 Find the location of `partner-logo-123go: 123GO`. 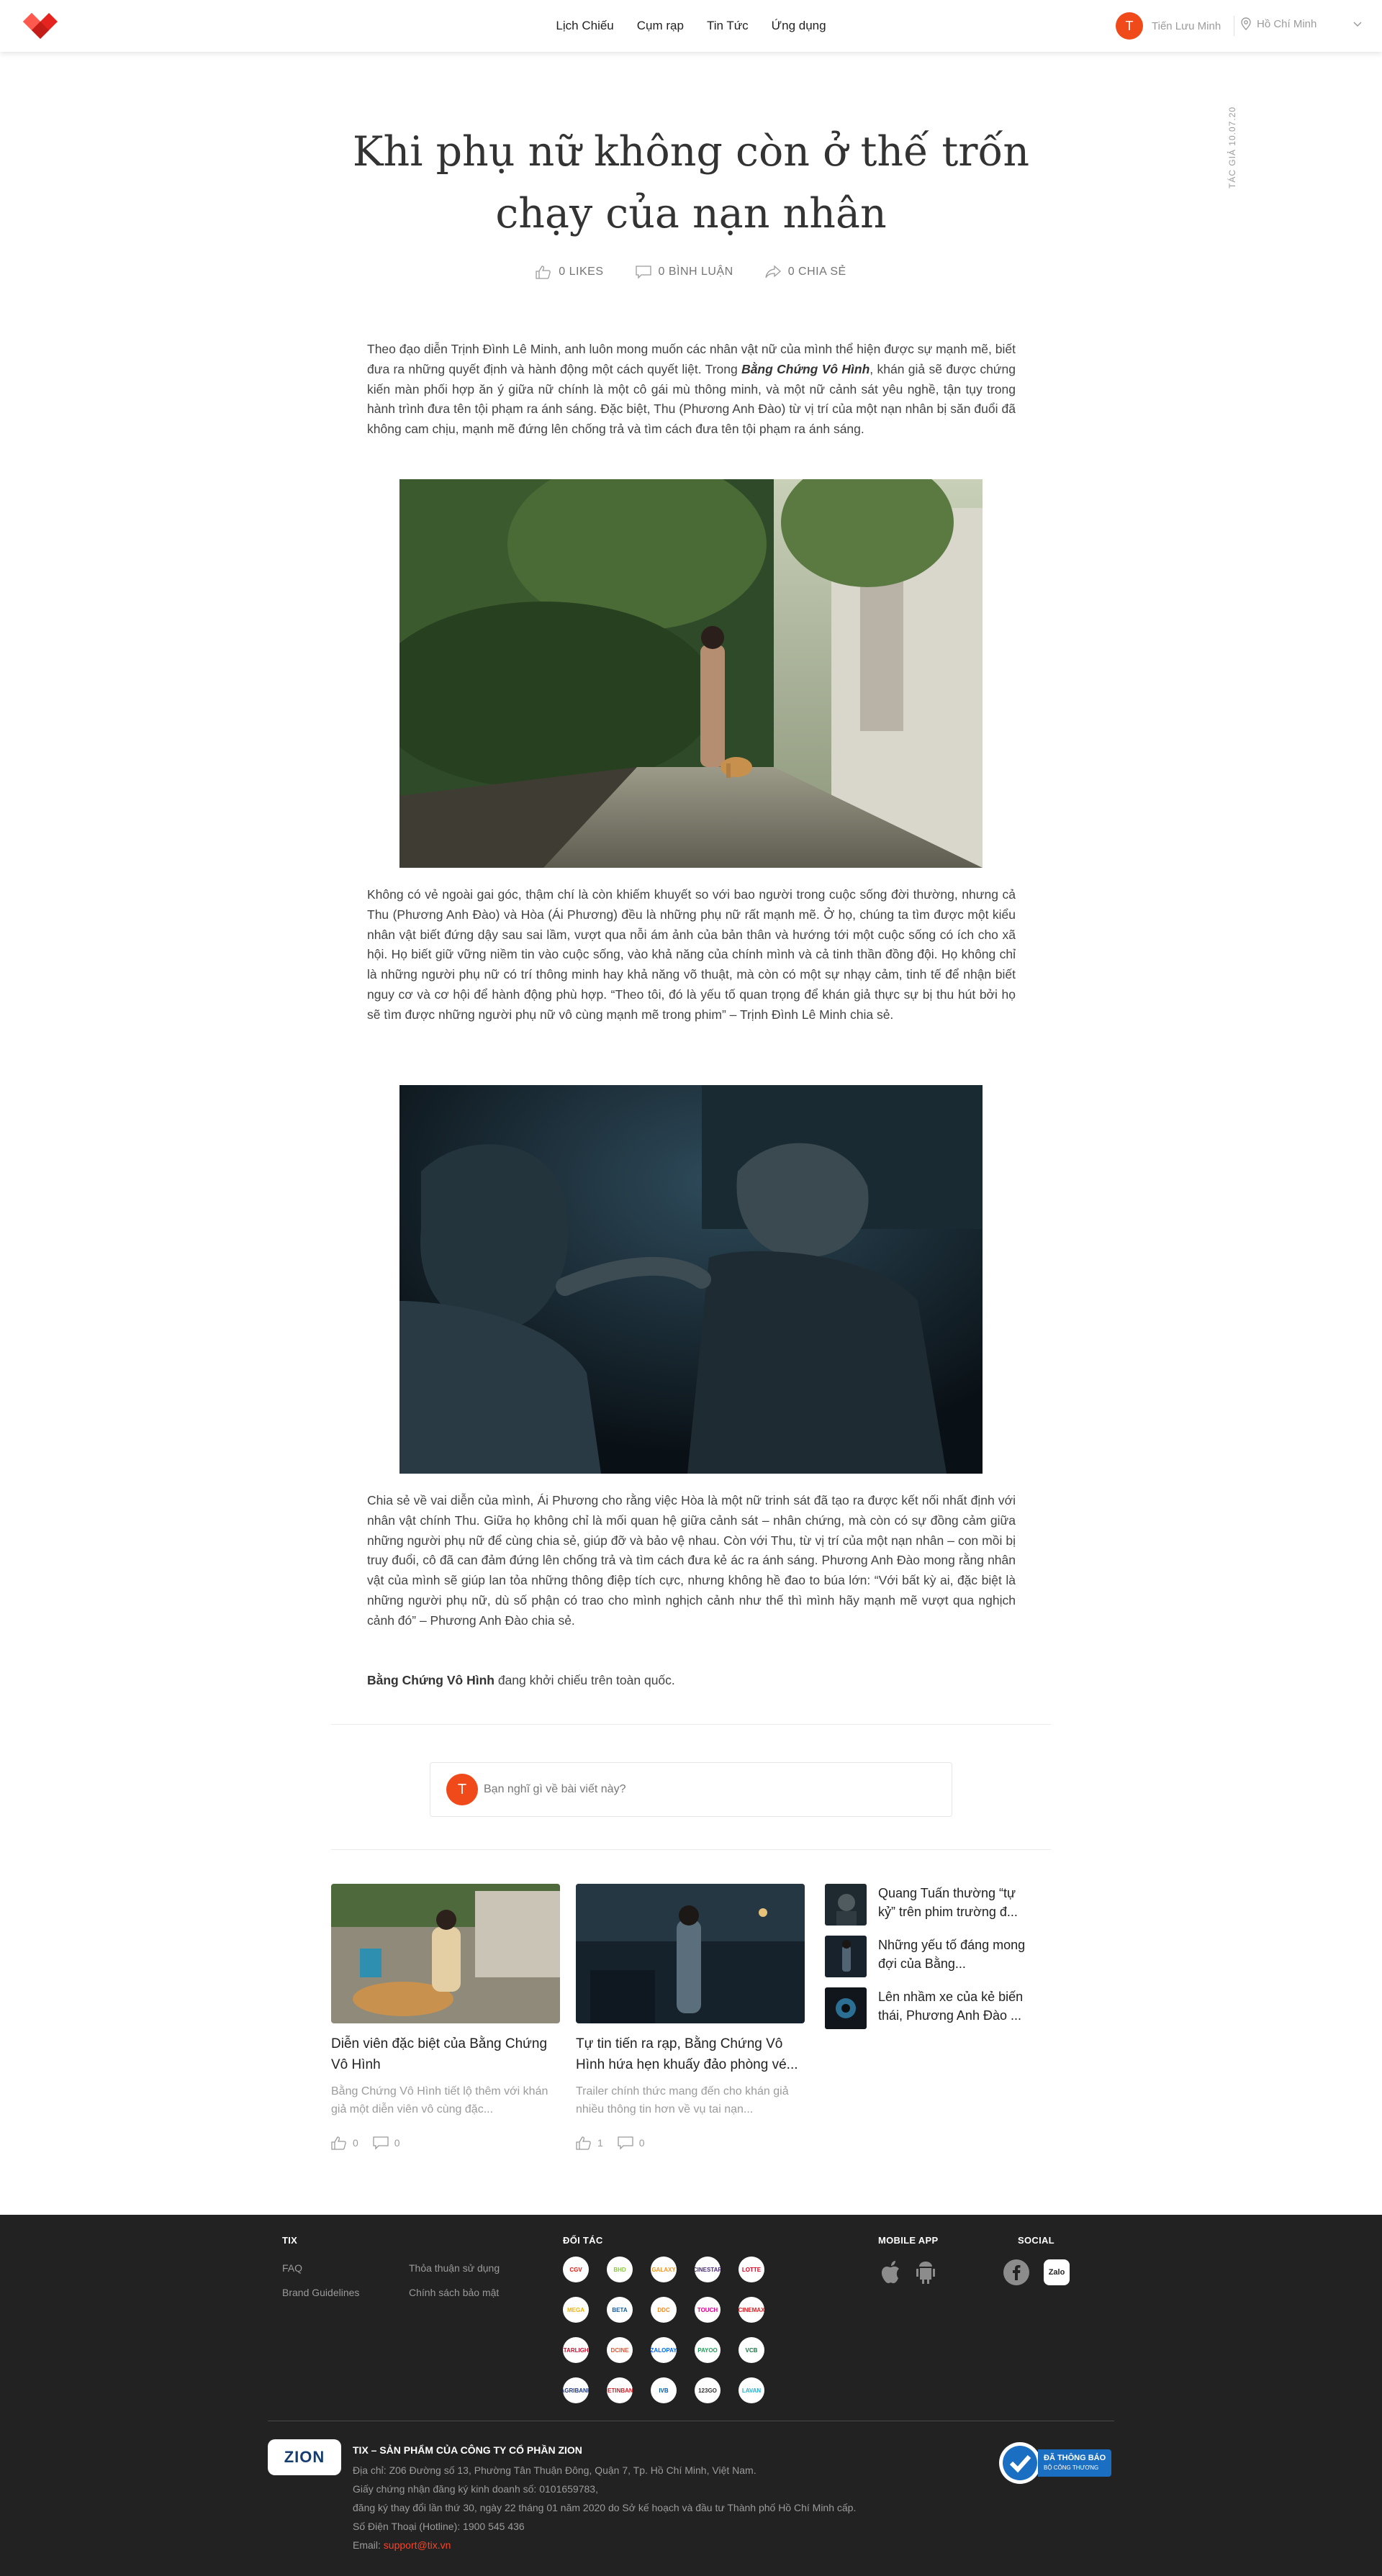

partner-logo-123go: 123GO is located at coordinates (708, 2390).